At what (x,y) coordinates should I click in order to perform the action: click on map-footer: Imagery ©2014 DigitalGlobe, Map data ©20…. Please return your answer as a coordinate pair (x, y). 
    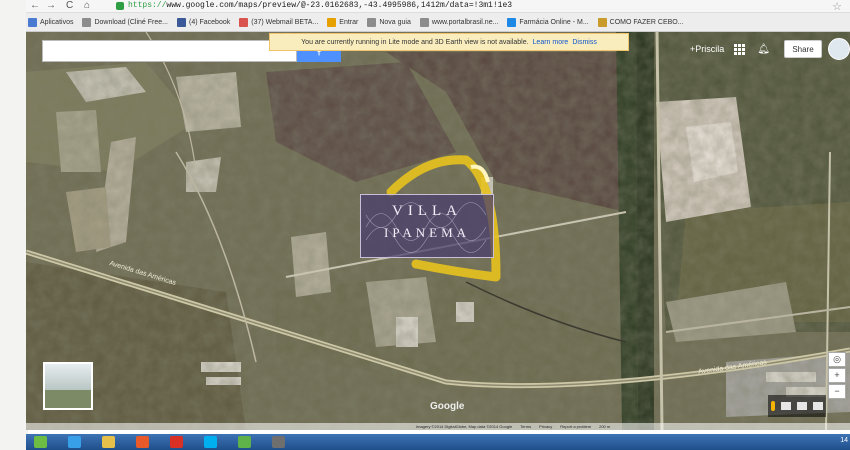
    Looking at the image, I should click on (438, 426).